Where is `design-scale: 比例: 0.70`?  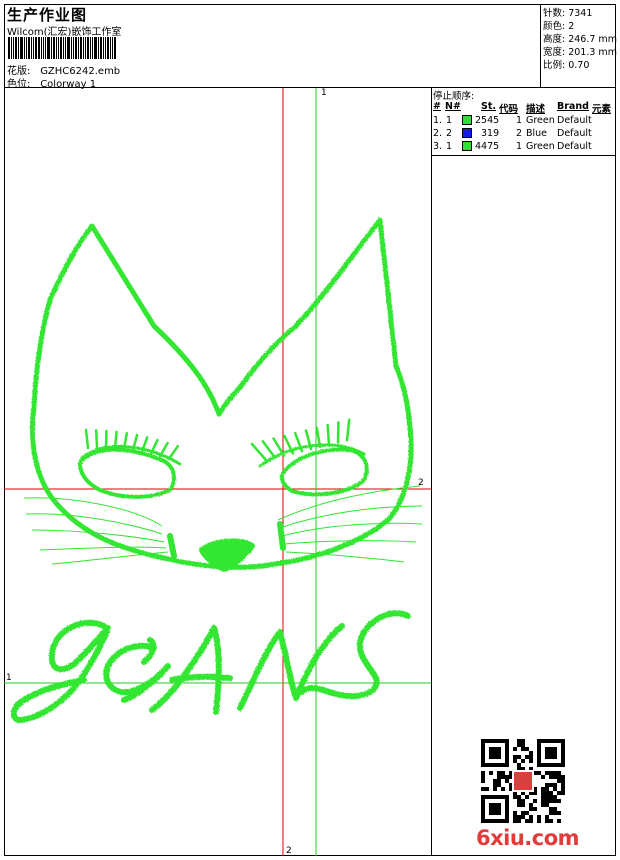 design-scale: 比例: 0.70 is located at coordinates (566, 65).